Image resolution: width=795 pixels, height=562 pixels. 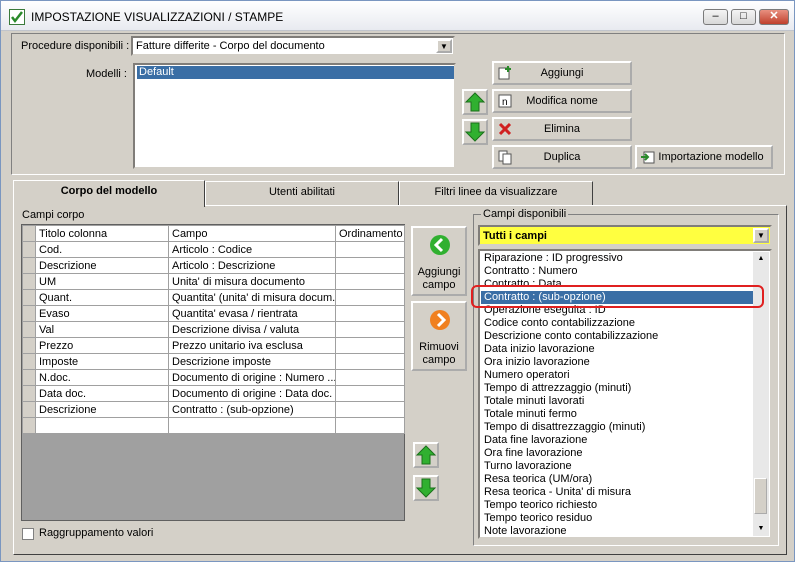 I want to click on list-item: Resa teorica - Unita' di misura, so click(x=618, y=492).